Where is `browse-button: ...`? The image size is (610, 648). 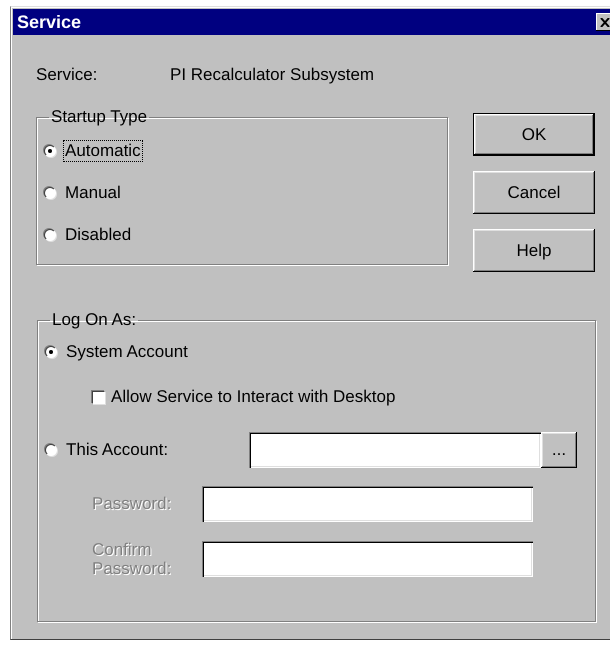
browse-button: ... is located at coordinates (559, 450).